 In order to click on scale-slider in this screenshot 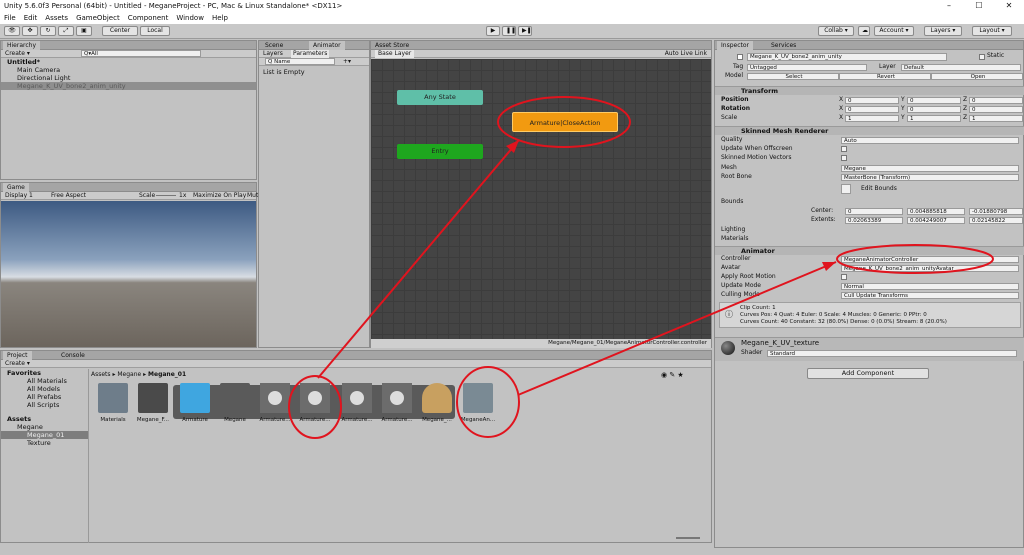, I will do `click(166, 195)`.